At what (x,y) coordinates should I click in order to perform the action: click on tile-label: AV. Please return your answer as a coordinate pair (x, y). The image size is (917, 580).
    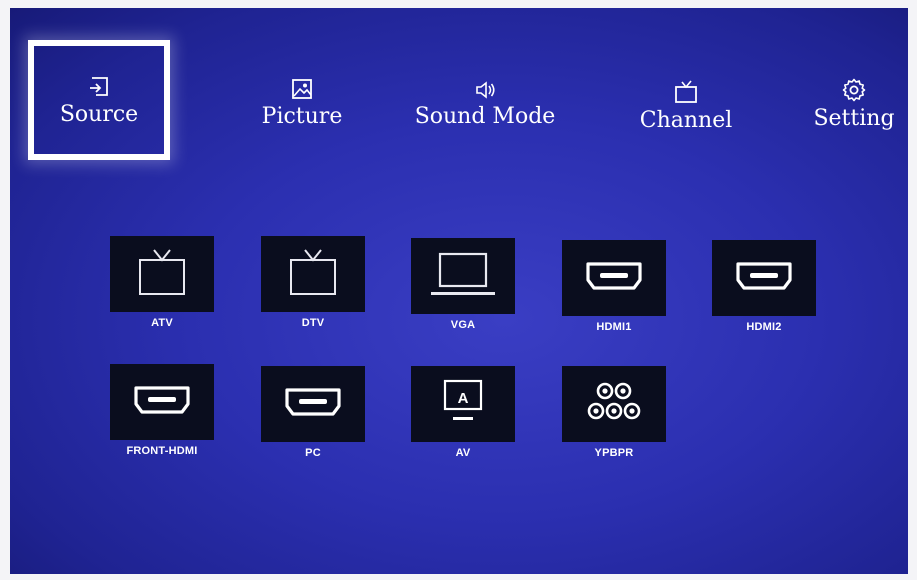
    Looking at the image, I should click on (463, 453).